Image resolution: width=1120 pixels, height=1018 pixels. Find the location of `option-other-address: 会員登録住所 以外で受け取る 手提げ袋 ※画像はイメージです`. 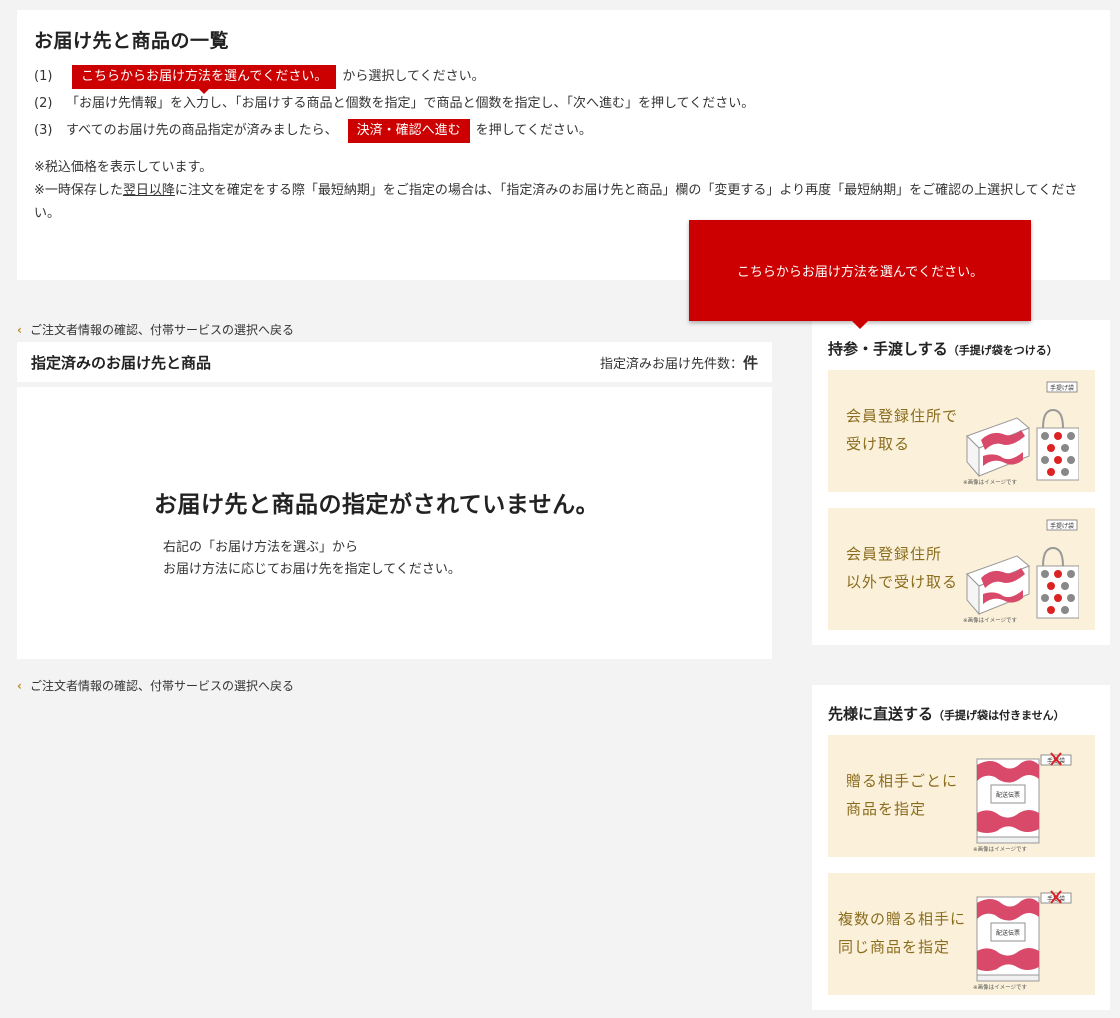

option-other-address: 会員登録住所 以外で受け取る 手提げ袋 ※画像はイメージです is located at coordinates (961, 569).